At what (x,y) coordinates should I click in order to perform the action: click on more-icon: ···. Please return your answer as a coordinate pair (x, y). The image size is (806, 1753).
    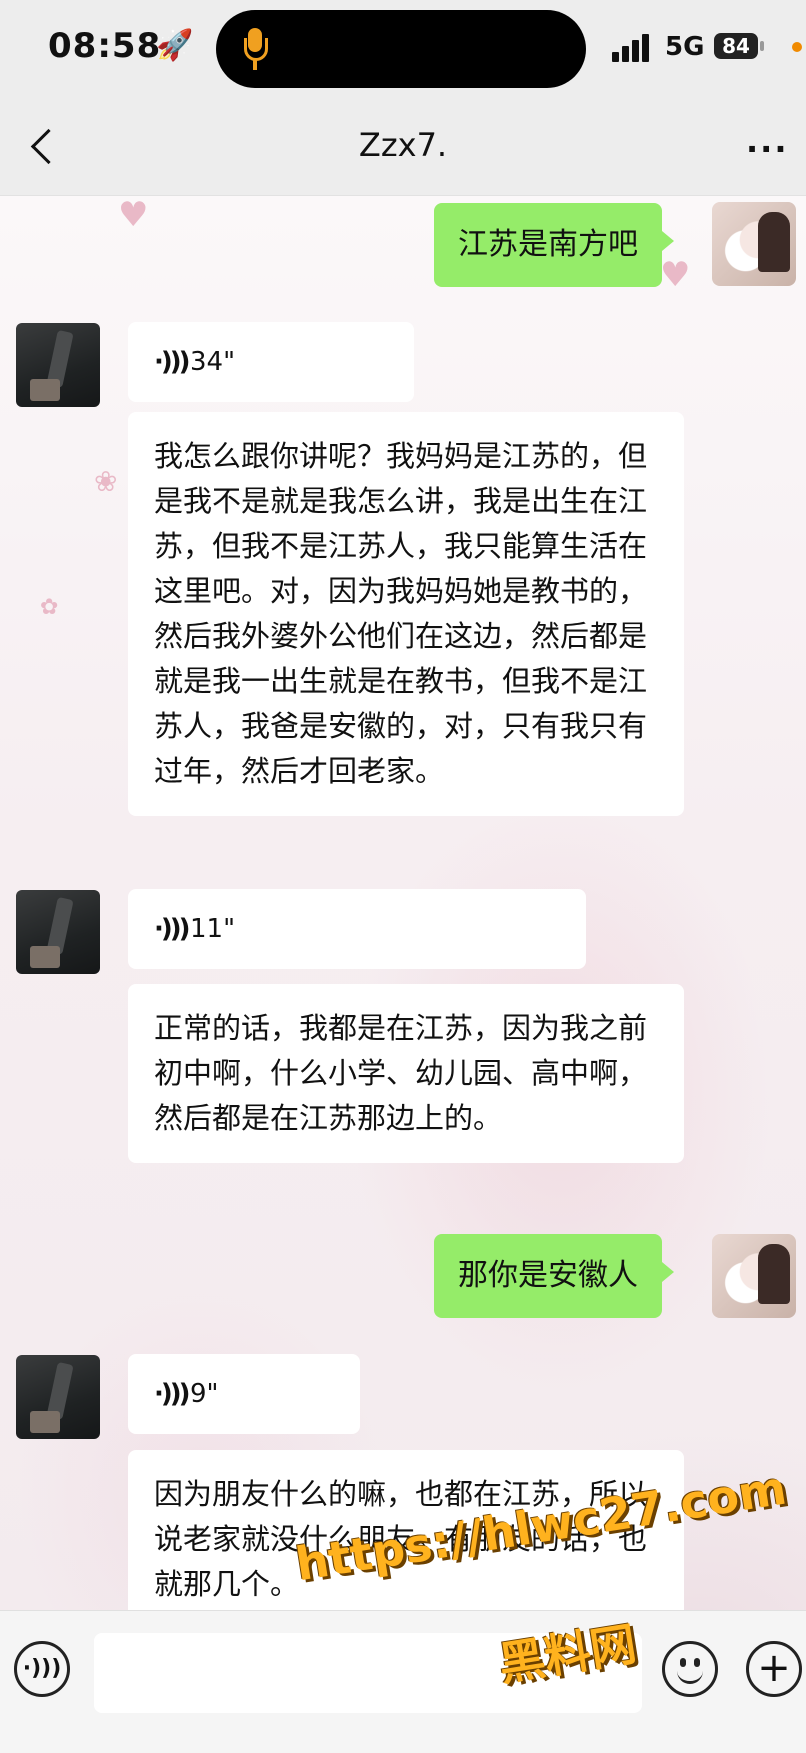
    Looking at the image, I should click on (767, 149).